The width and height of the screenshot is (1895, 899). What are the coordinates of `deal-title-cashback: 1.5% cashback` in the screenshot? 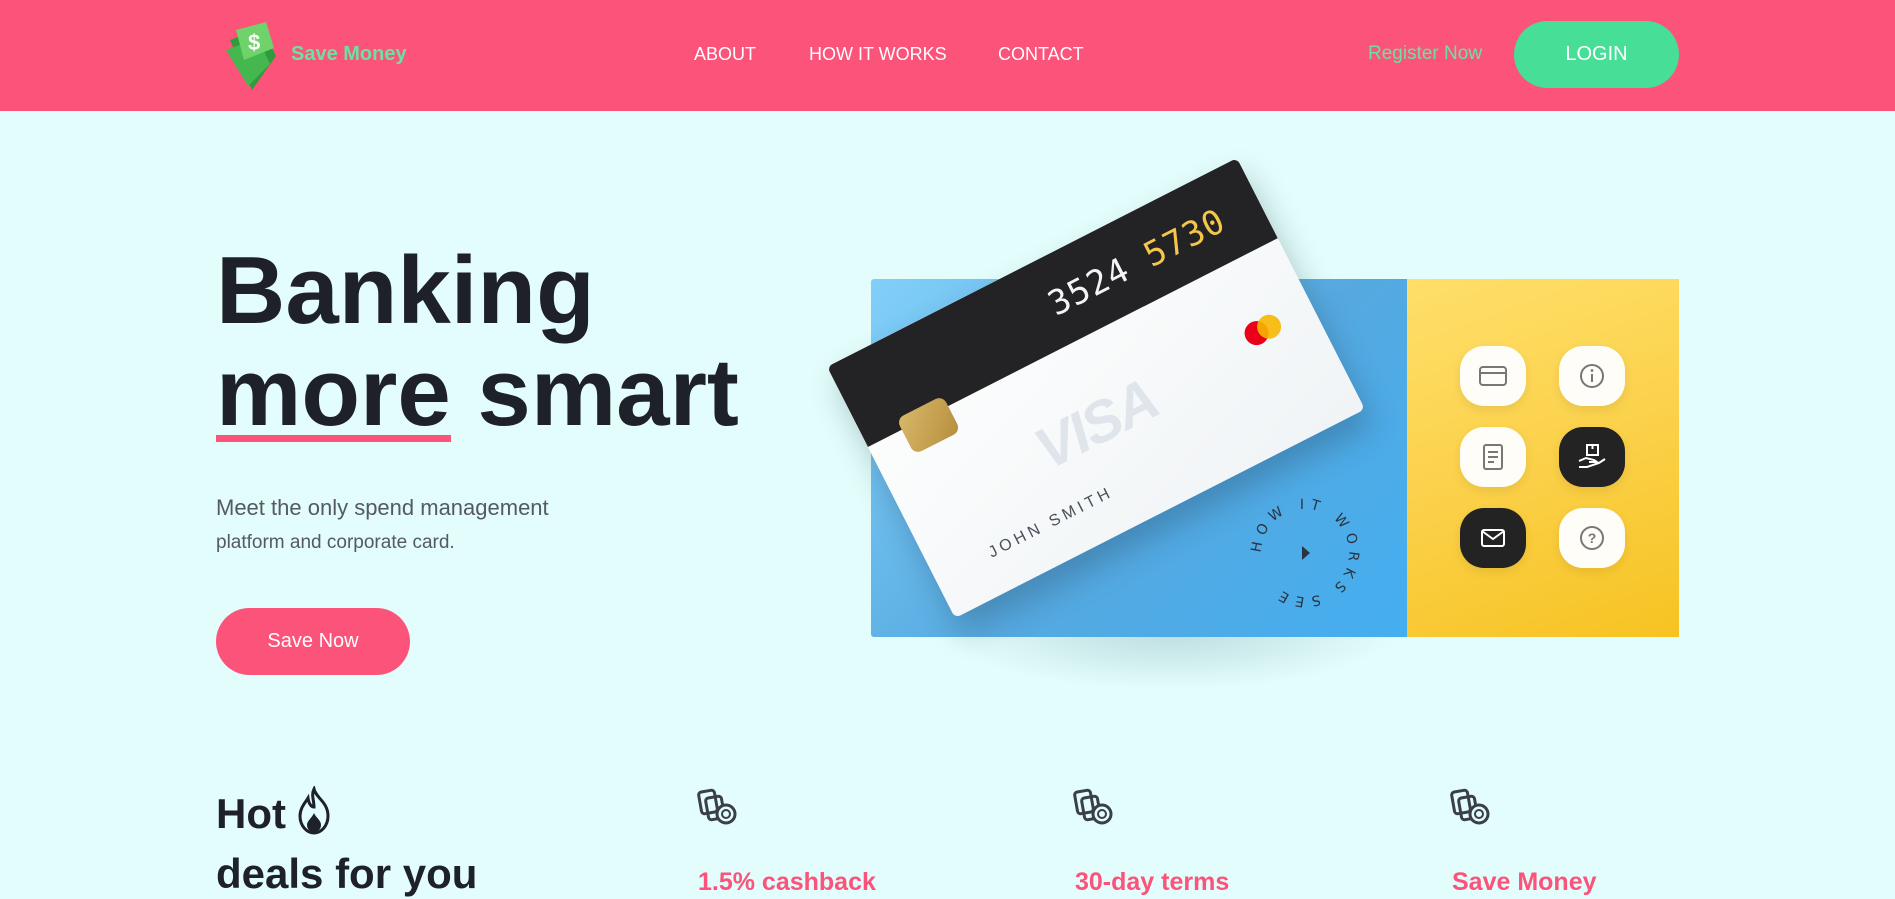 It's located at (787, 882).